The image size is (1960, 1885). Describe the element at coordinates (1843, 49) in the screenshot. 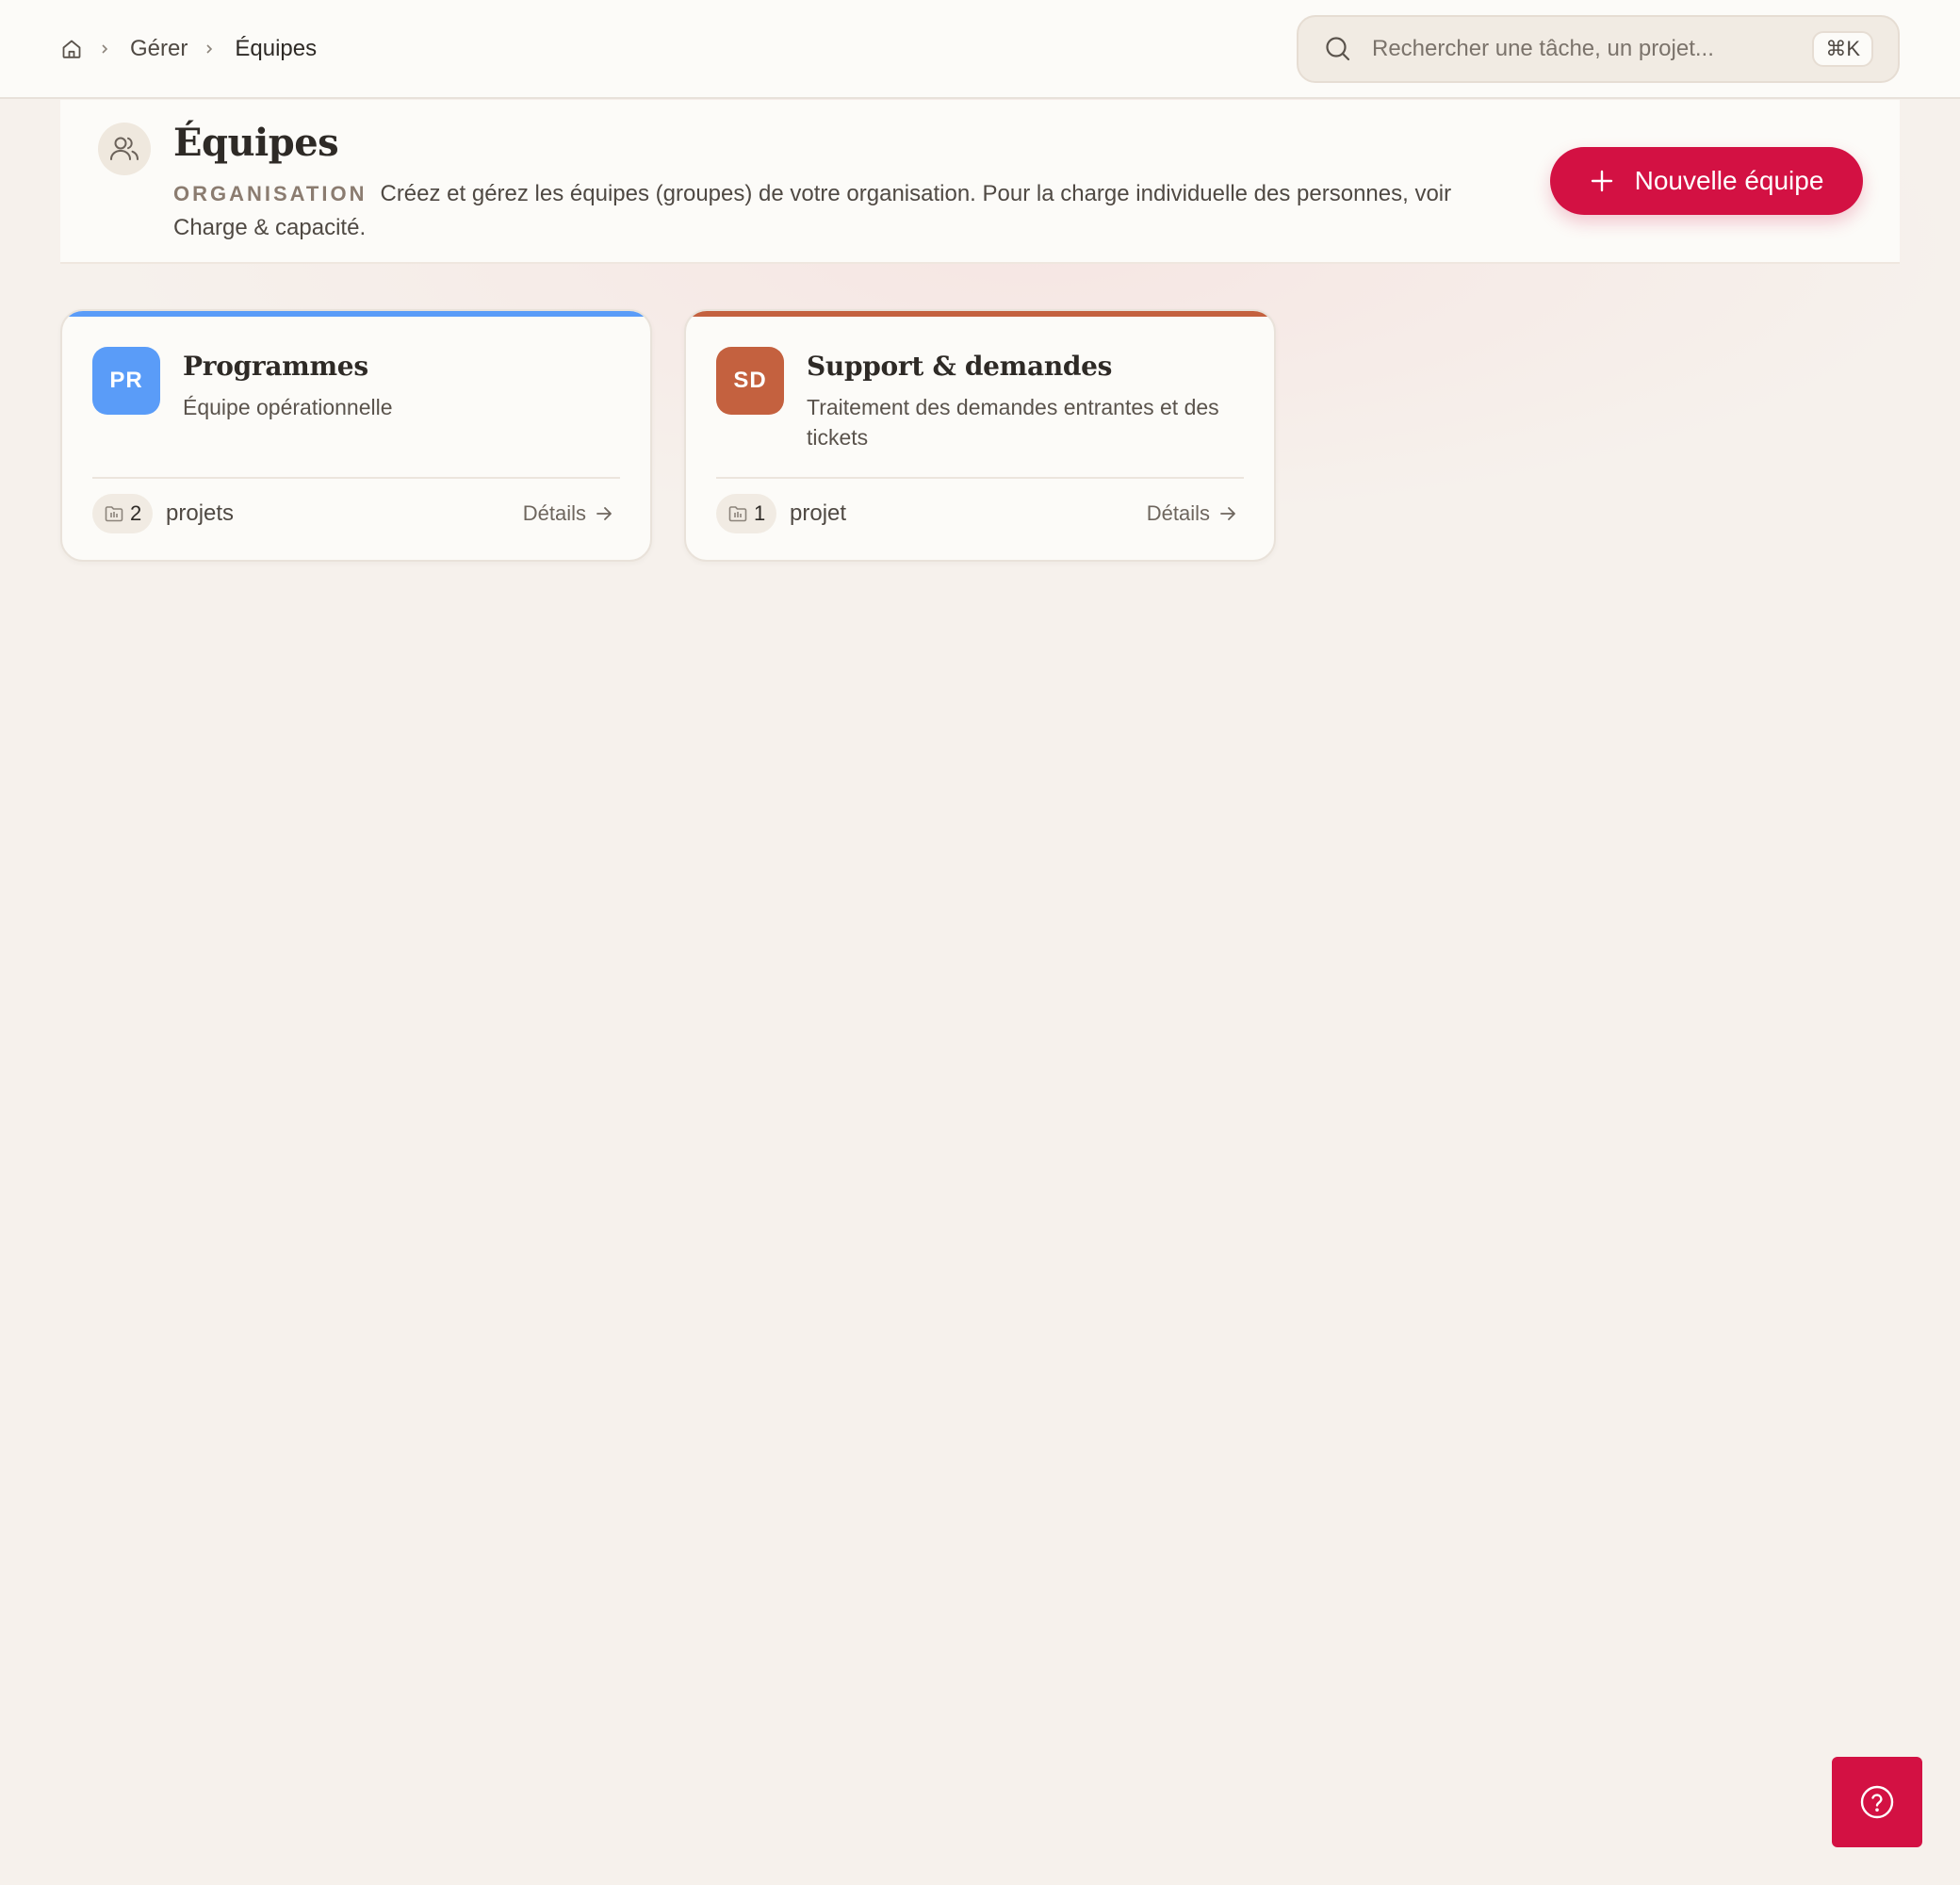

I see `keyboard-shortcut-badge: ⌘K` at that location.